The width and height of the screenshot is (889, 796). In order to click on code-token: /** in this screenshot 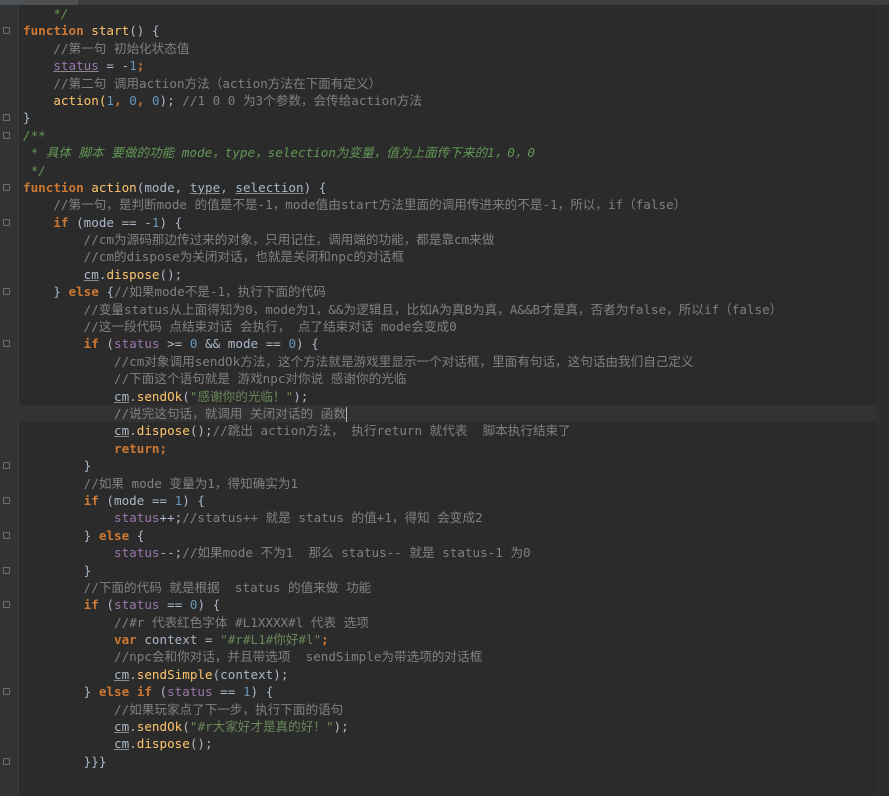, I will do `click(34, 135)`.